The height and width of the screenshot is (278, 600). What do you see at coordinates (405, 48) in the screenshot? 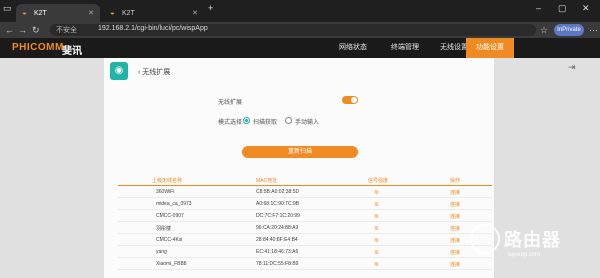
I see `nav-device-management: 终端管理` at bounding box center [405, 48].